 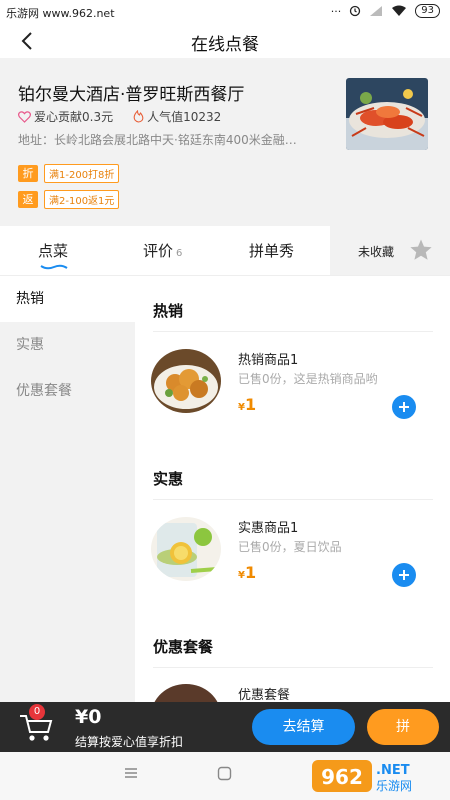 What do you see at coordinates (131, 773) in the screenshot?
I see `menu-icon` at bounding box center [131, 773].